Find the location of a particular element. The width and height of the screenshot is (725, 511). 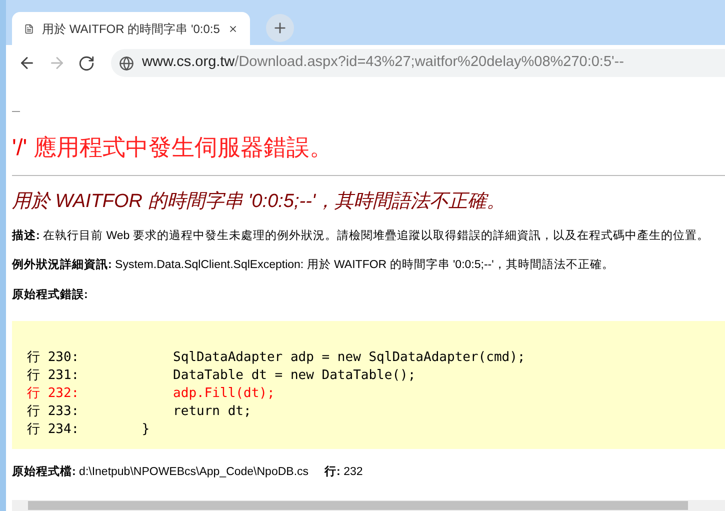

horizontal-scrollbar is located at coordinates (368, 505).